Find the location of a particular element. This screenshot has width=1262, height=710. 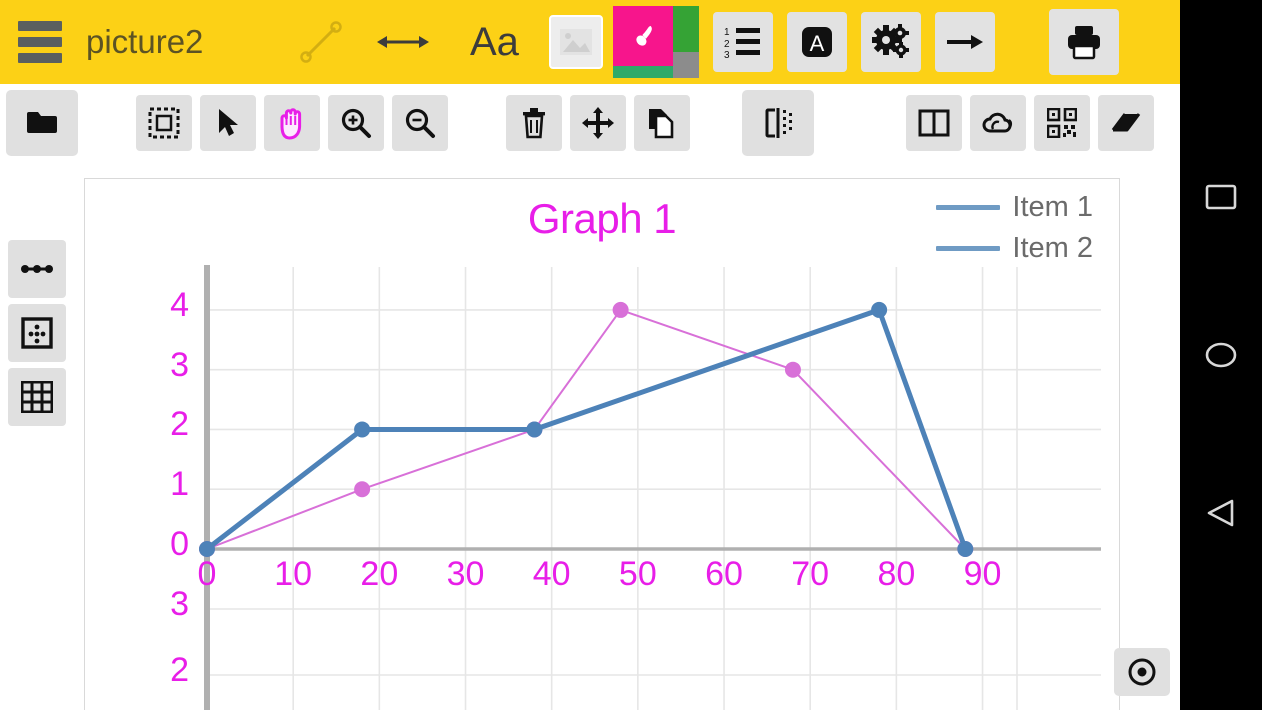

sub-toolbar is located at coordinates (631, 123).